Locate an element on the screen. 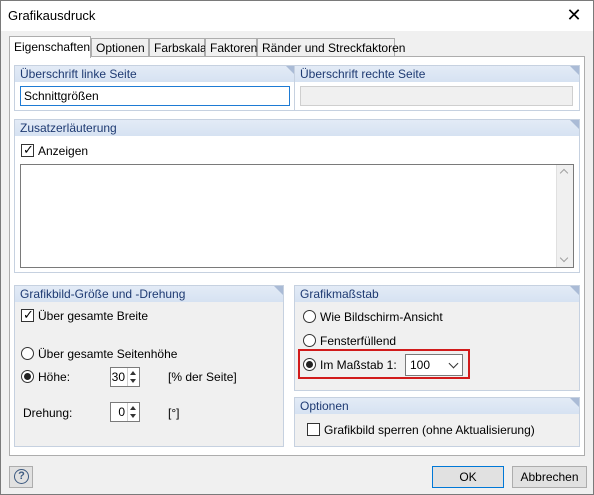 Image resolution: width=594 pixels, height=495 pixels. cancel-button: Abbrechen is located at coordinates (549, 477).